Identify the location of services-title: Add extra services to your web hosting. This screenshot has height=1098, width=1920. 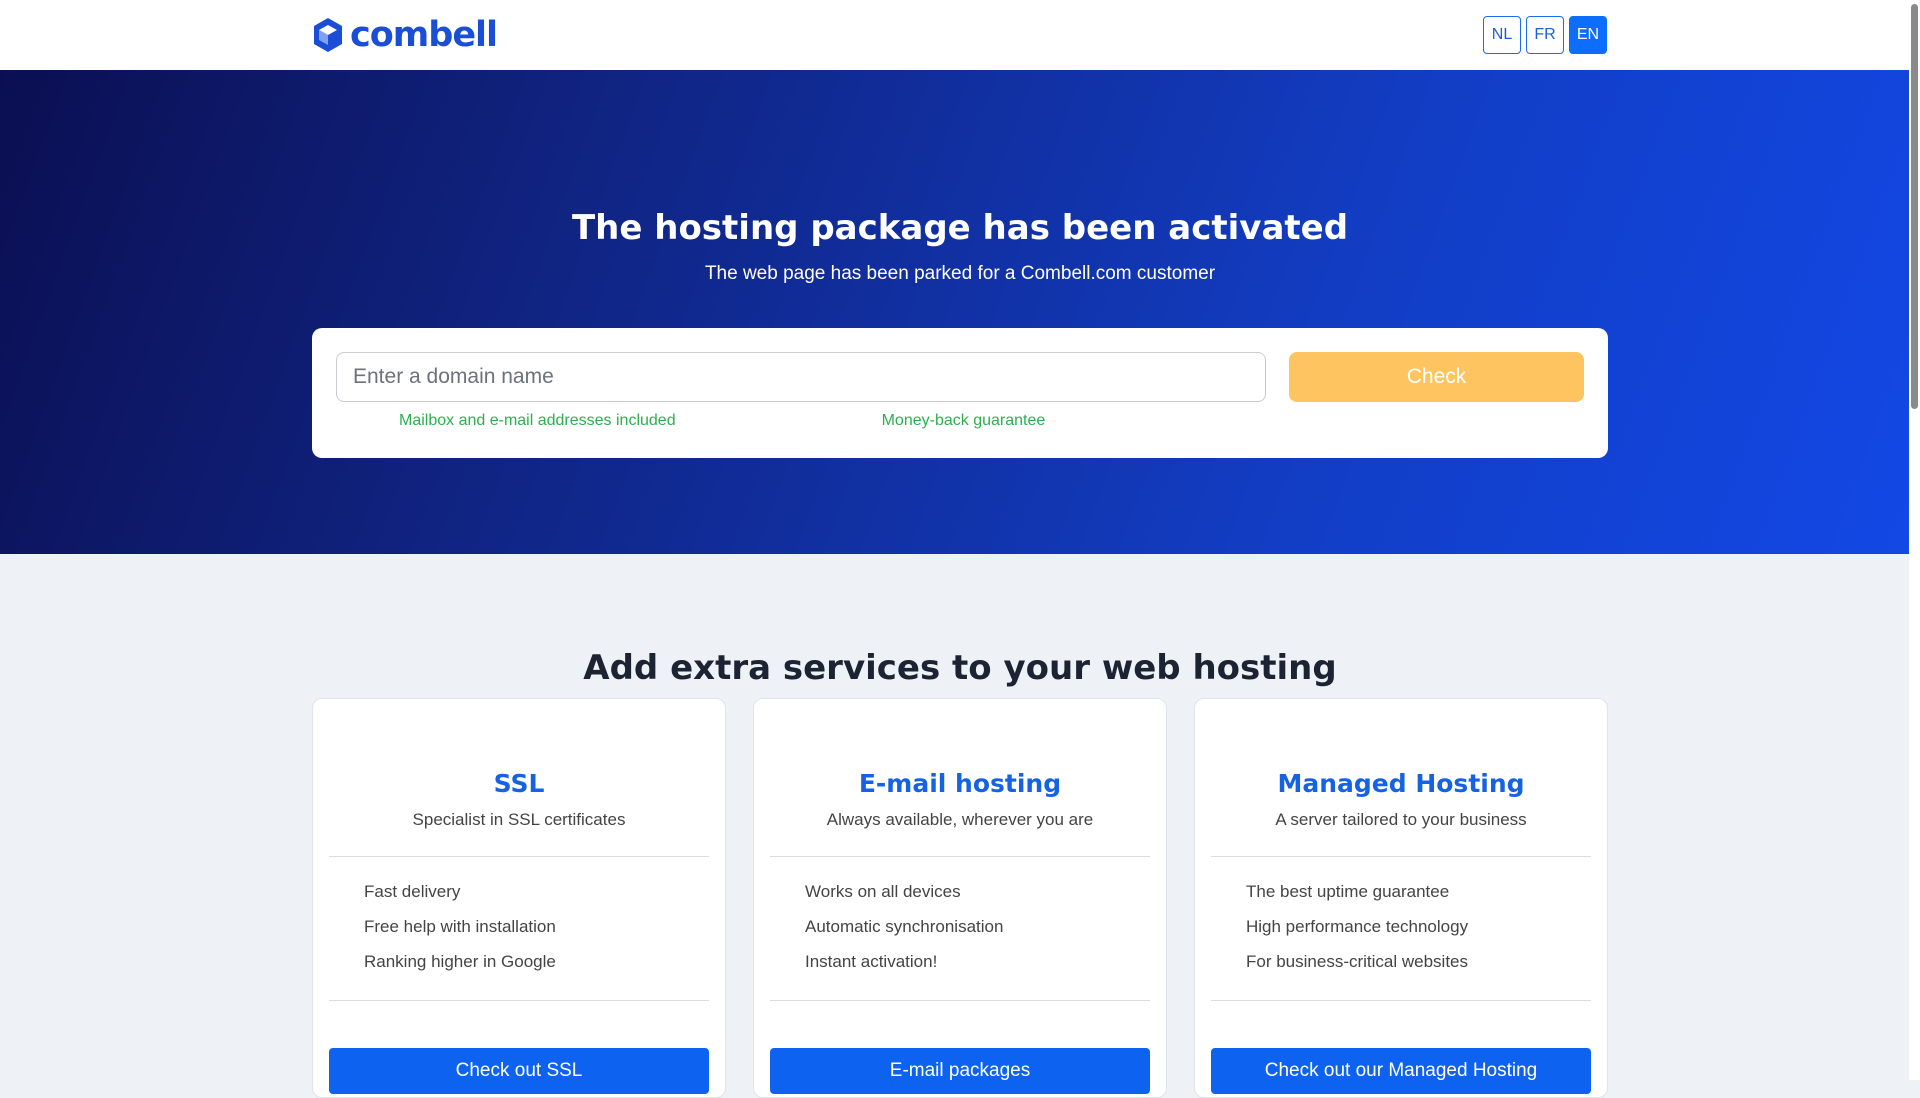
(960, 668).